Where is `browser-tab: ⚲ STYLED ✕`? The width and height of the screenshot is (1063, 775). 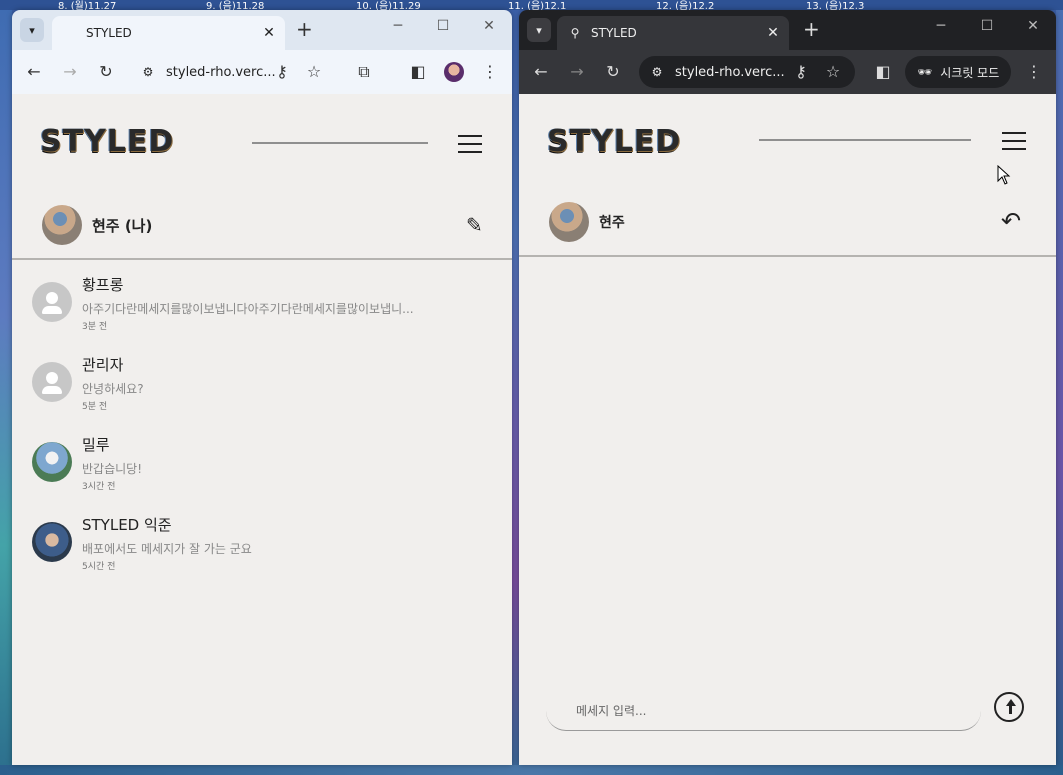
browser-tab: ⚲ STYLED ✕ is located at coordinates (673, 33).